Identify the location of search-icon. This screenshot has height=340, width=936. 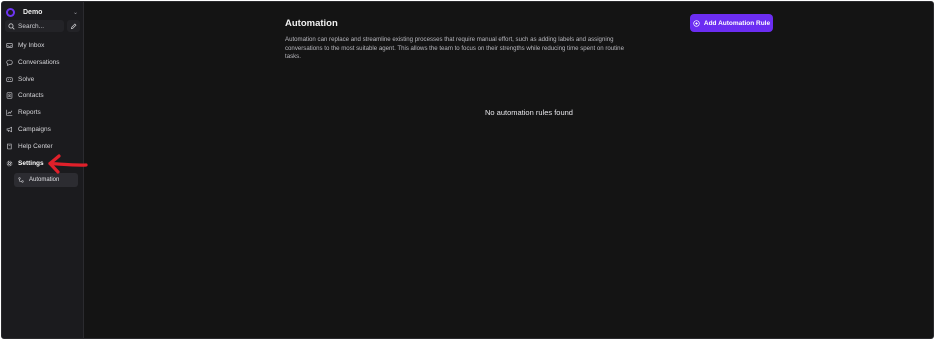
(11, 26).